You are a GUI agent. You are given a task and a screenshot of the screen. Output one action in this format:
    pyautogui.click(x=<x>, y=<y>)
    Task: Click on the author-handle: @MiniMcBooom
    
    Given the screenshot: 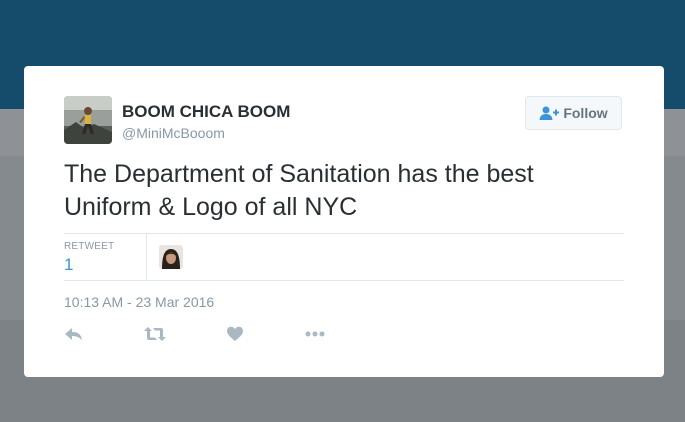 What is the action you would take?
    pyautogui.click(x=173, y=133)
    